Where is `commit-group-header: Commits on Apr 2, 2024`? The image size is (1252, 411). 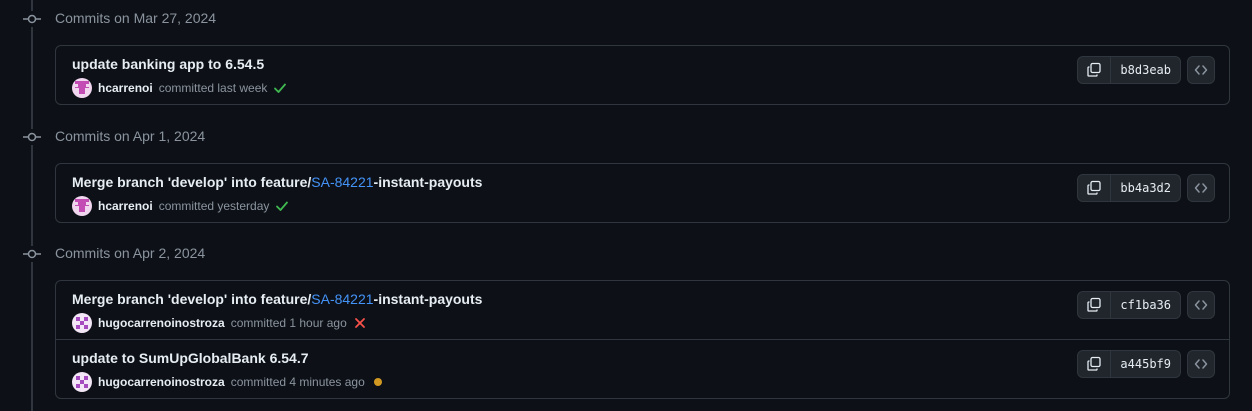 commit-group-header: Commits on Apr 2, 2024 is located at coordinates (300, 254).